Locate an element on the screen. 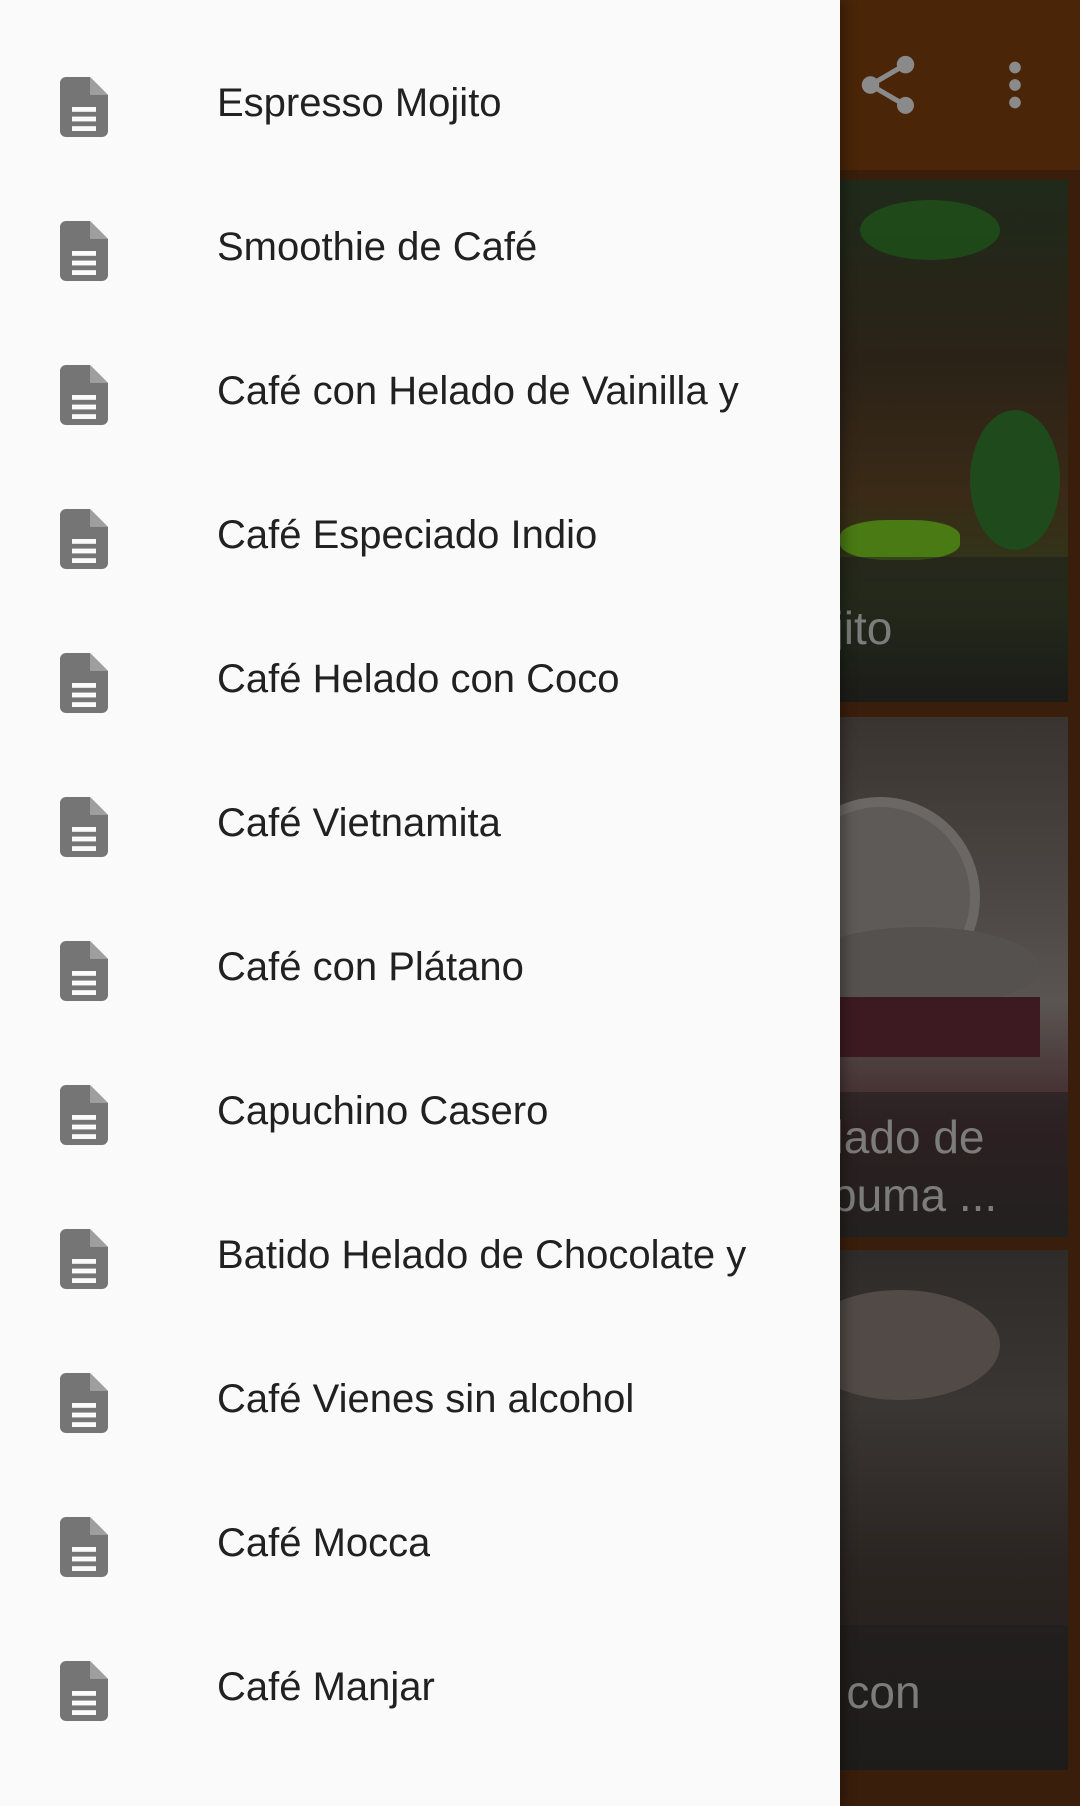  drawer-menu-item: Capuchino Casero is located at coordinates (420, 1111).